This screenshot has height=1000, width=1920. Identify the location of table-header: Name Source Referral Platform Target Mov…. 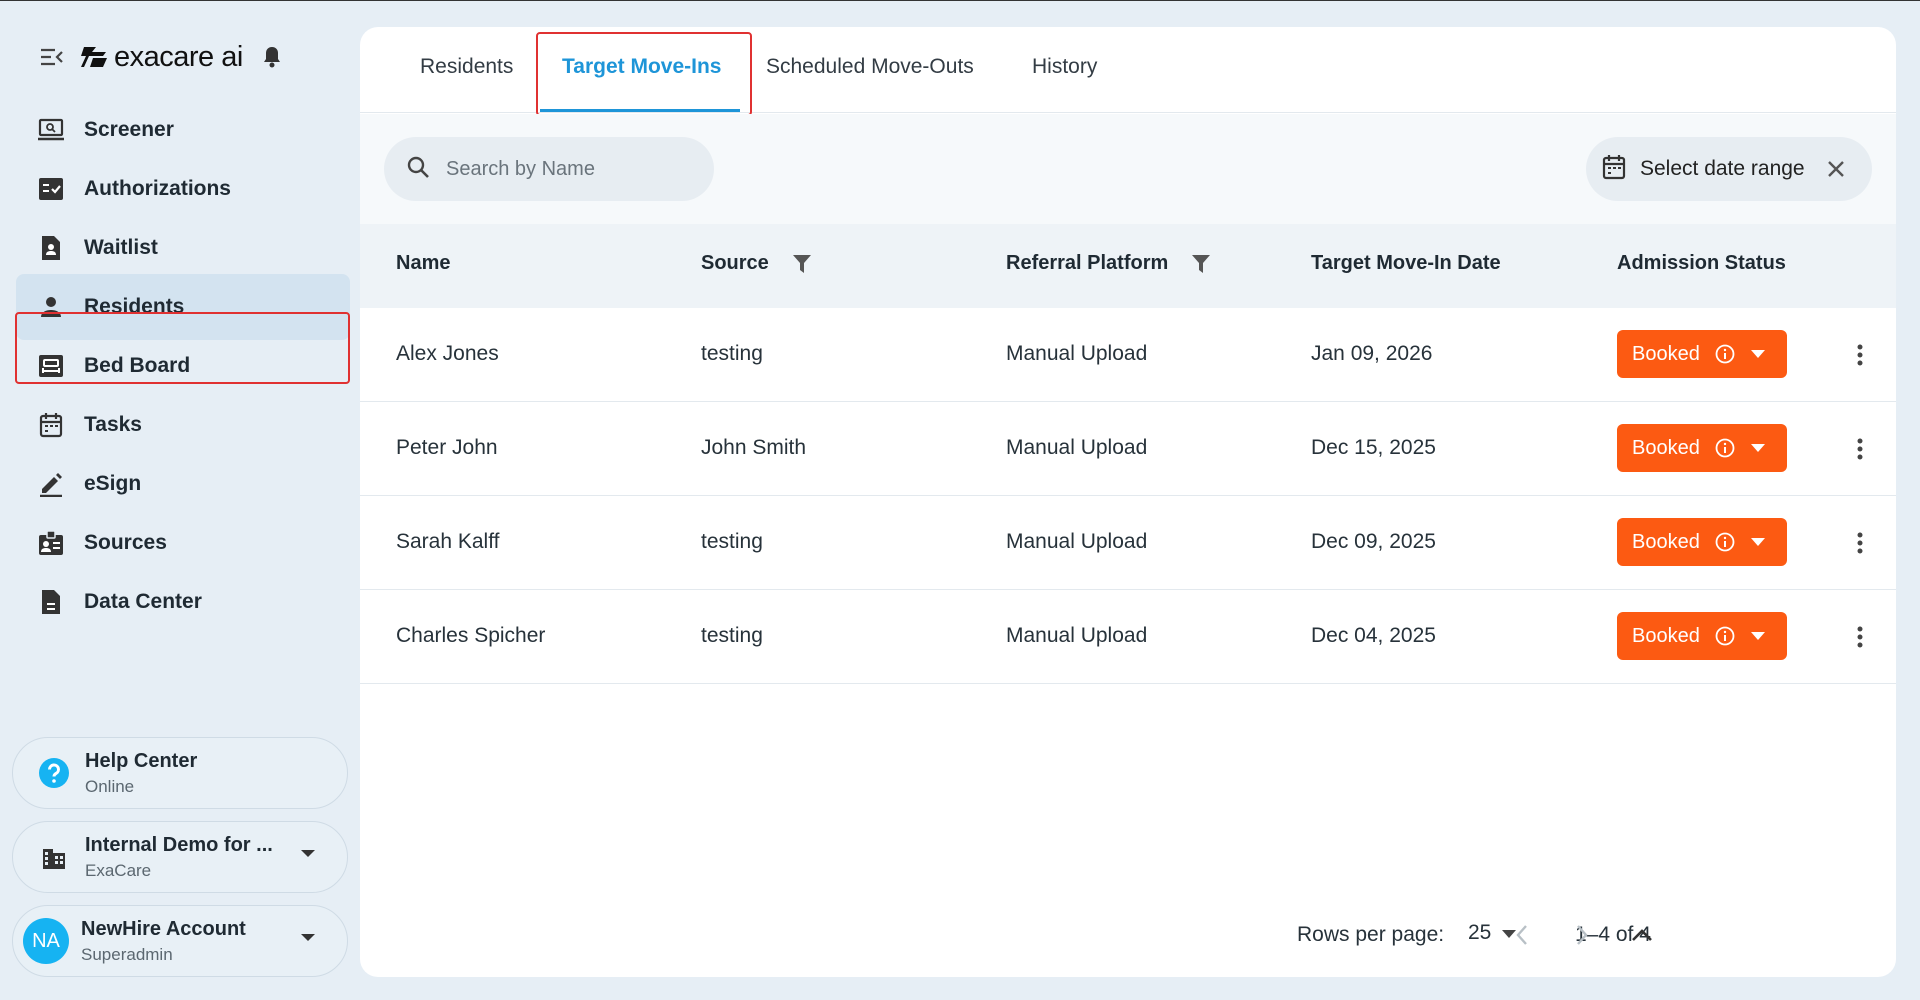
(1128, 266).